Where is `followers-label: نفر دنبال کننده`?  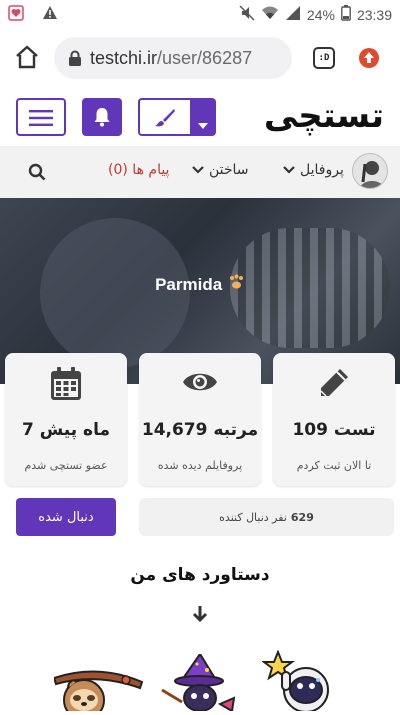
followers-label: نفر دنبال کننده is located at coordinates (253, 517).